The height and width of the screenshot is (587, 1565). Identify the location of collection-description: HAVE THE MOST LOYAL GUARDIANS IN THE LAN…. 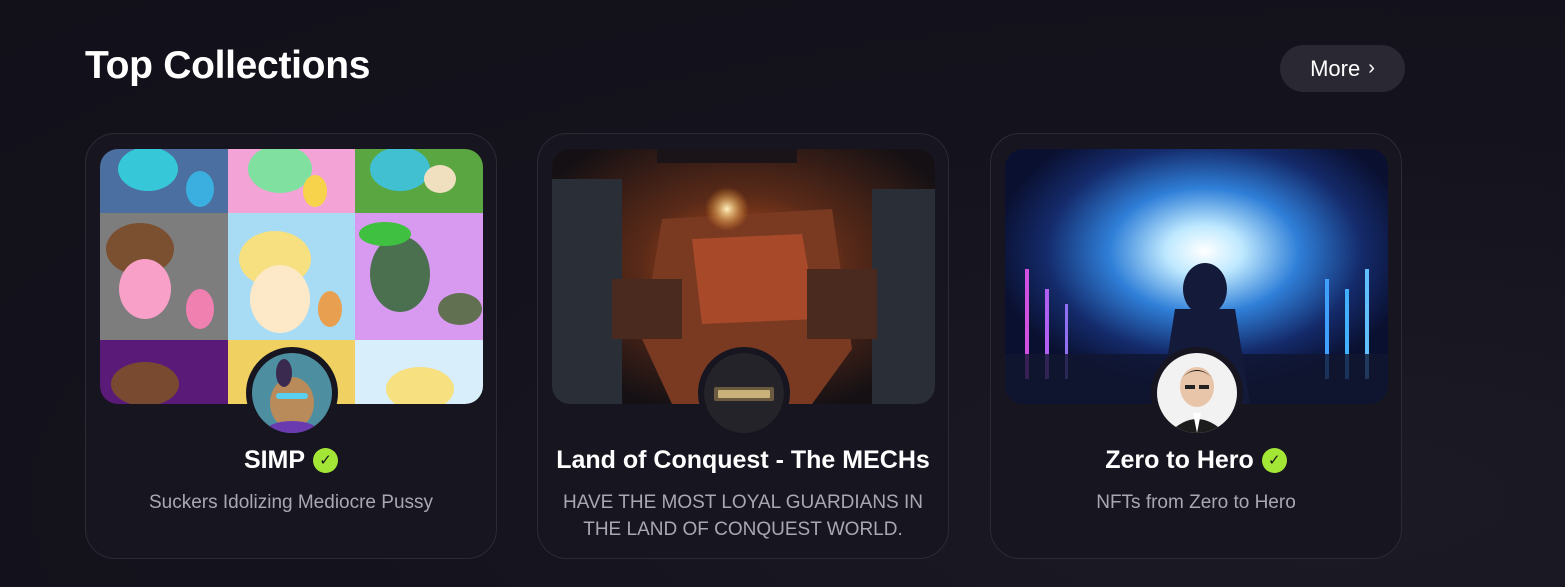
(743, 516).